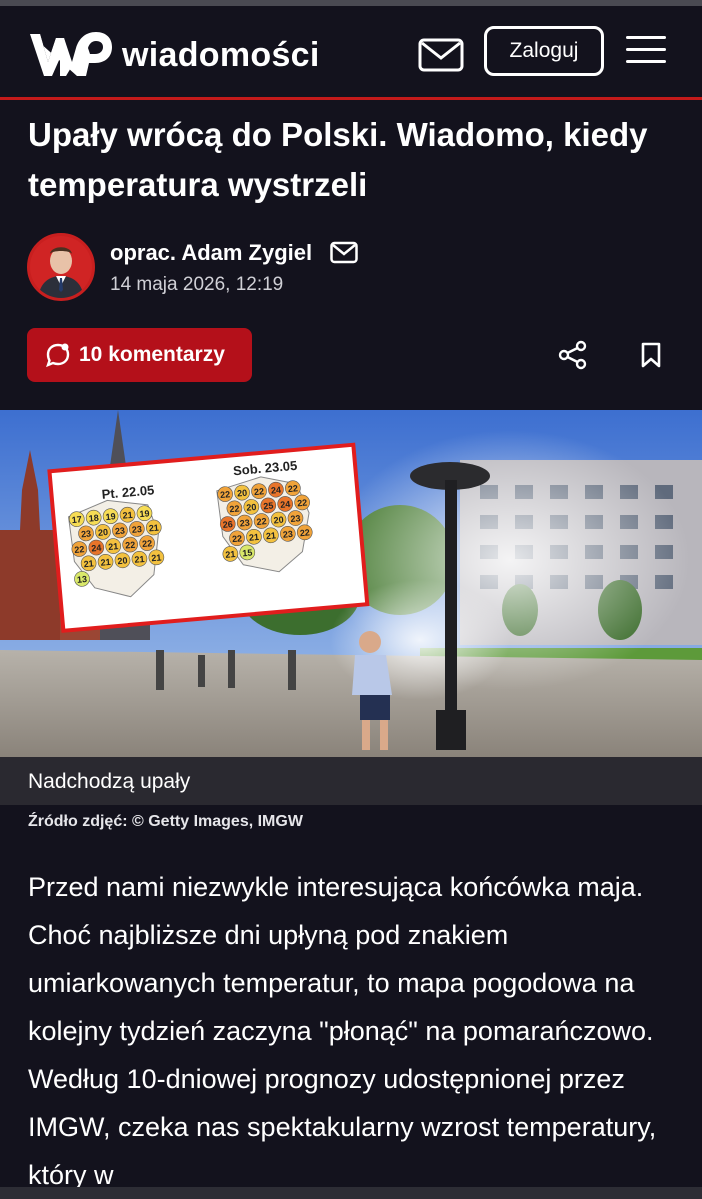 Image resolution: width=702 pixels, height=1199 pixels. I want to click on bottom-bar, so click(351, 1193).